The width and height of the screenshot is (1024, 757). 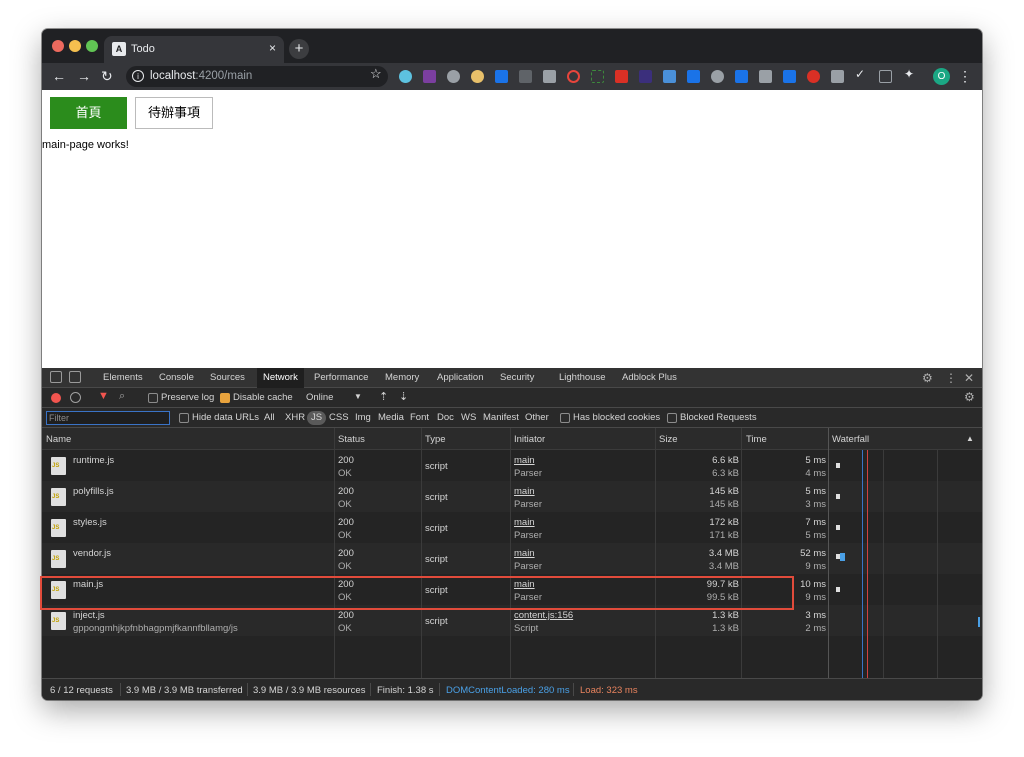 What do you see at coordinates (90, 522) in the screenshot?
I see `request-name: styles.js` at bounding box center [90, 522].